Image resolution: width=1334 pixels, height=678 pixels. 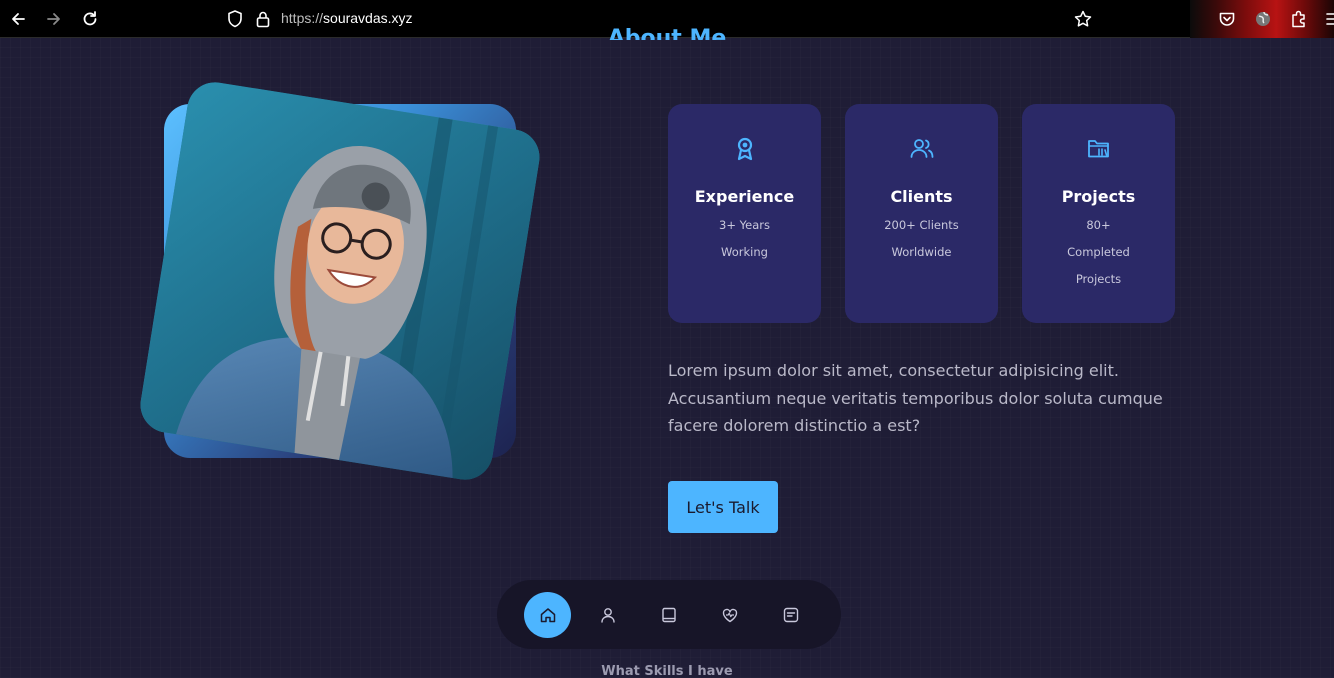 What do you see at coordinates (667, 671) in the screenshot?
I see `next-section-heading: What Skills I have` at bounding box center [667, 671].